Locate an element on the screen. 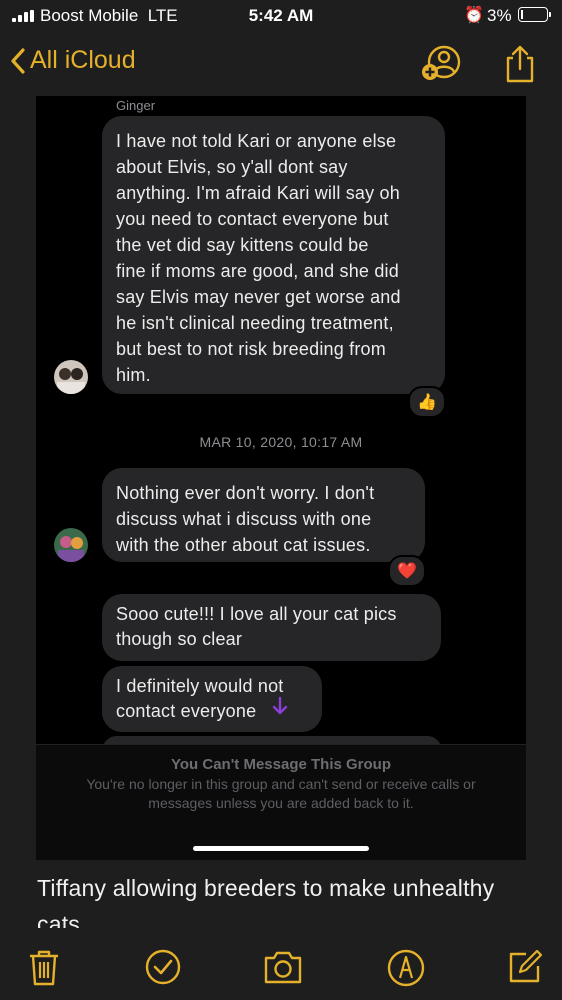 The width and height of the screenshot is (562, 1000). add-person-icon is located at coordinates (442, 66).